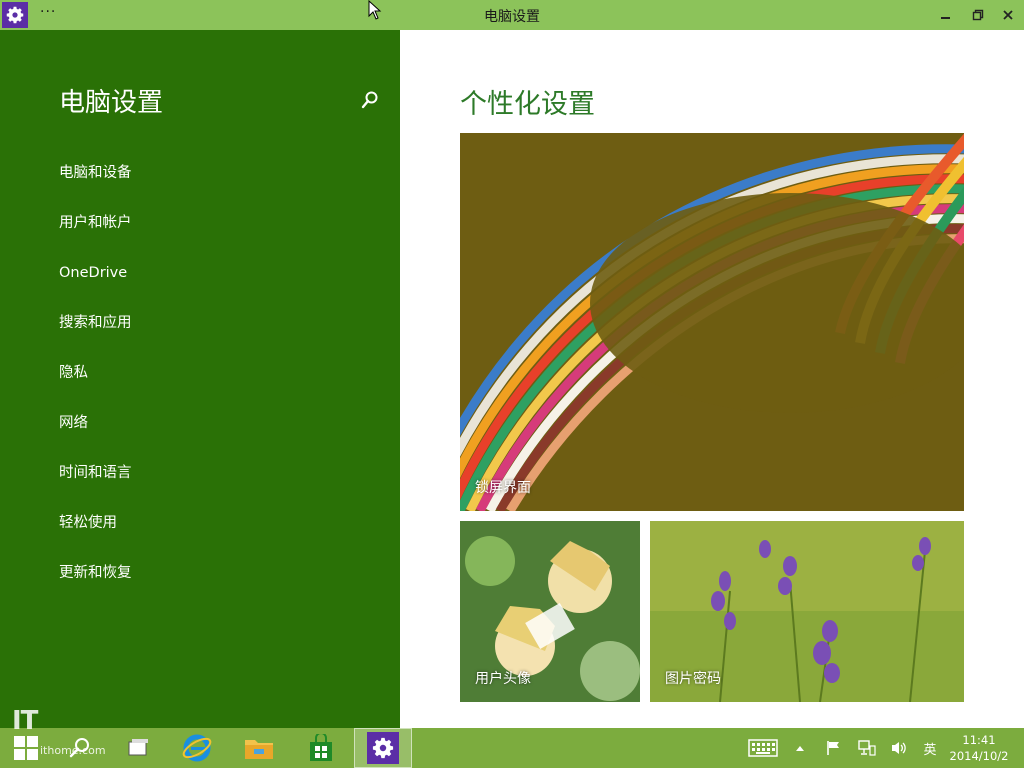  What do you see at coordinates (95, 585) in the screenshot?
I see `sidebar-item-update-recovery: 更新和恢复` at bounding box center [95, 585].